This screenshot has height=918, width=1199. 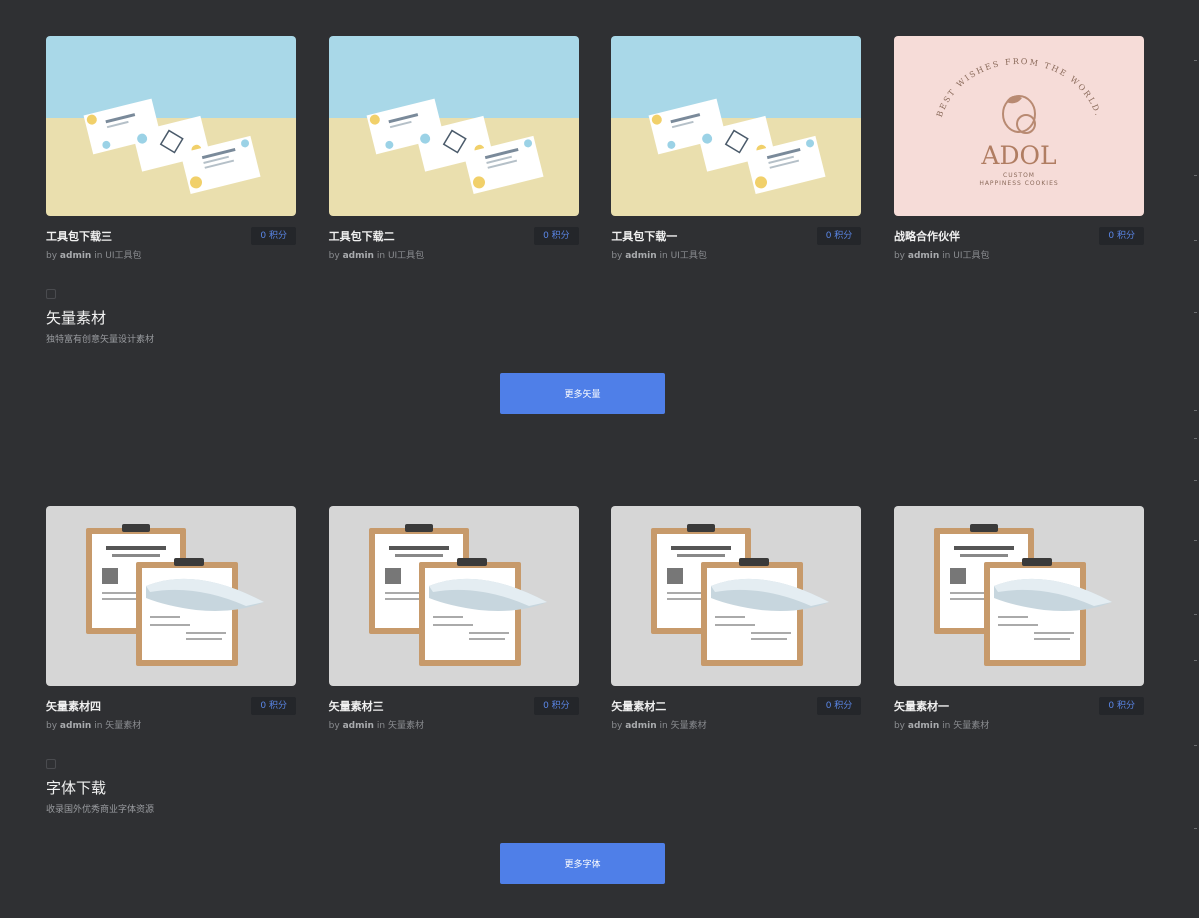 I want to click on logo-brand-text: ADOL, so click(x=1018, y=155).